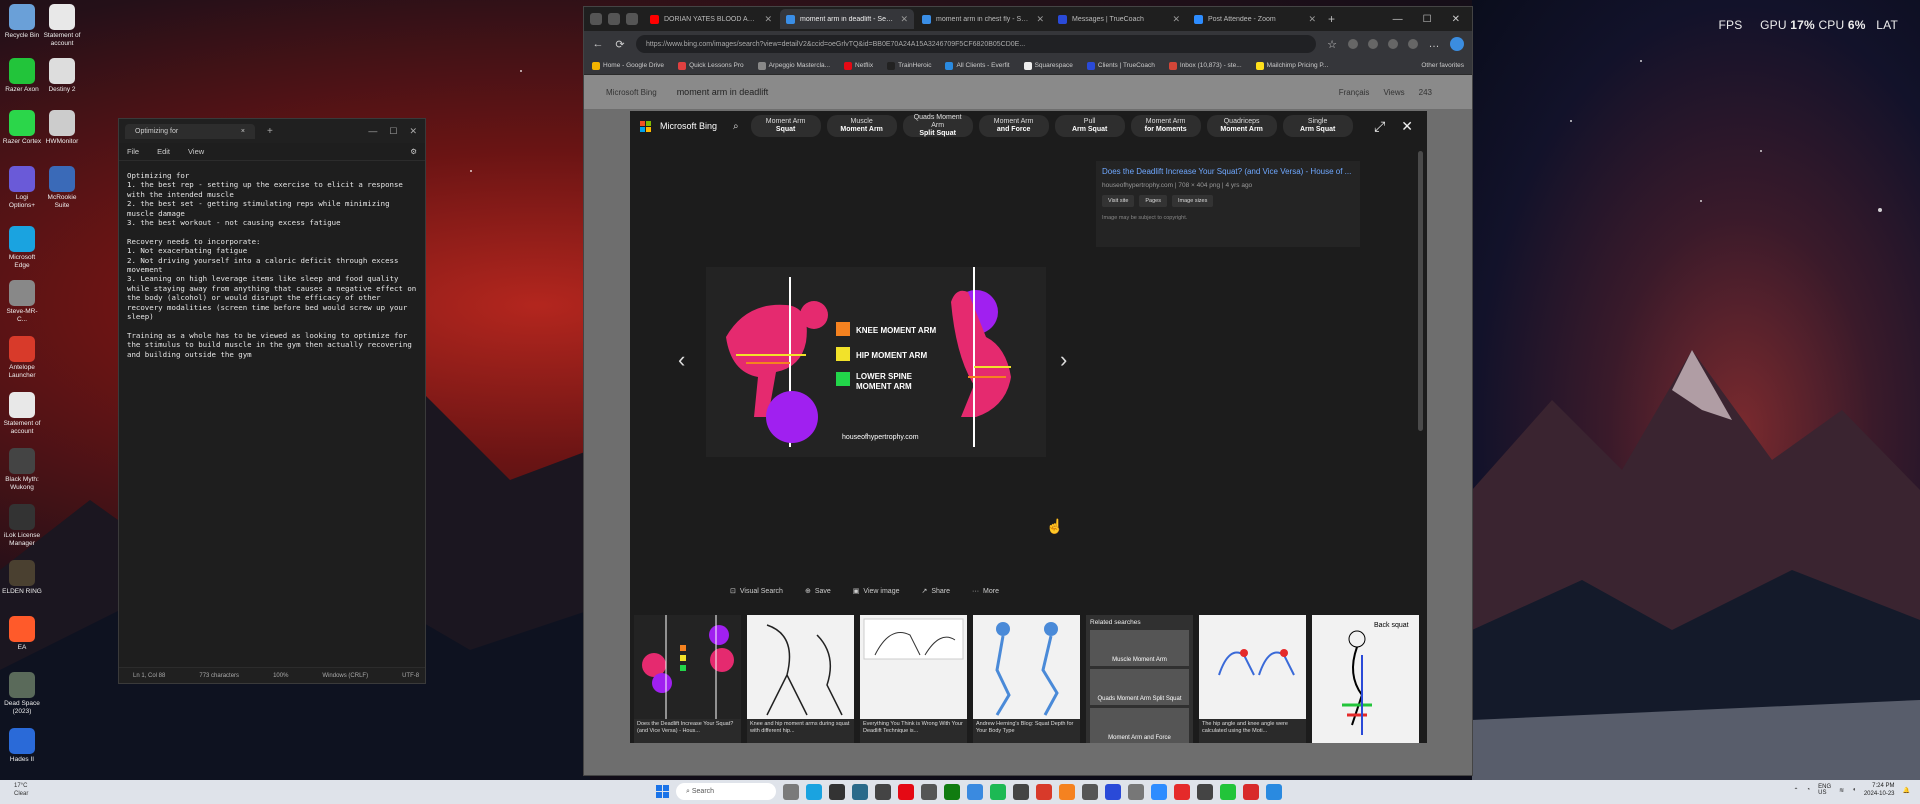 This screenshot has width=1920, height=804. I want to click on view-image-button: ▣ View image, so click(876, 591).